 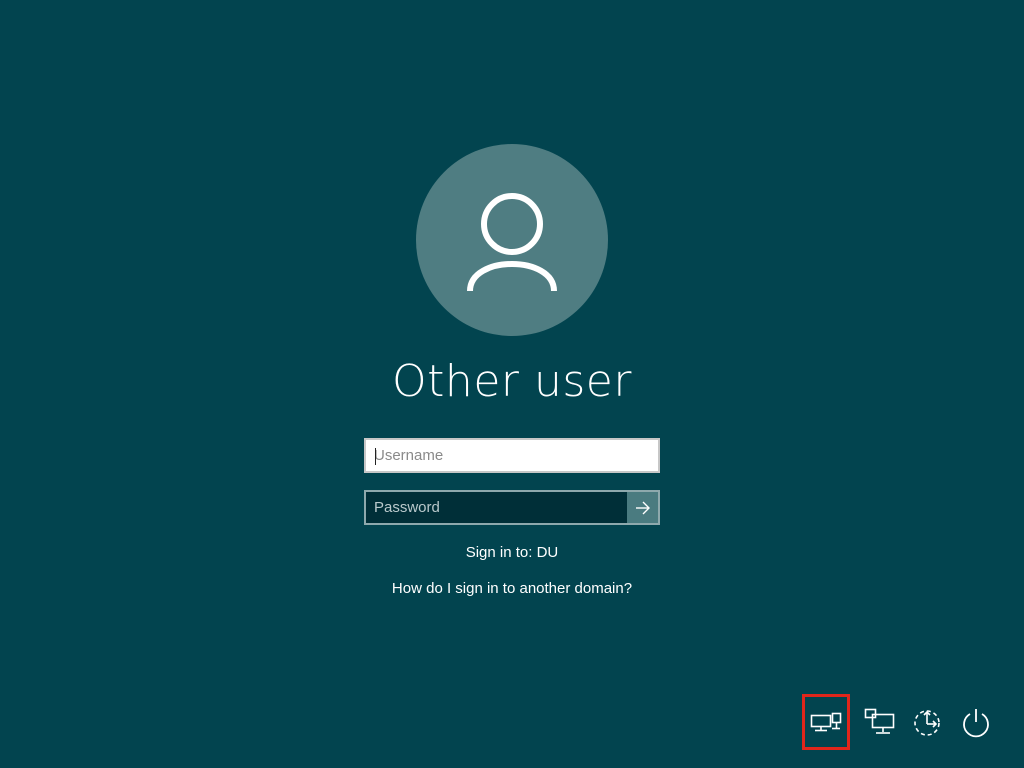 I want to click on power-button, so click(x=976, y=722).